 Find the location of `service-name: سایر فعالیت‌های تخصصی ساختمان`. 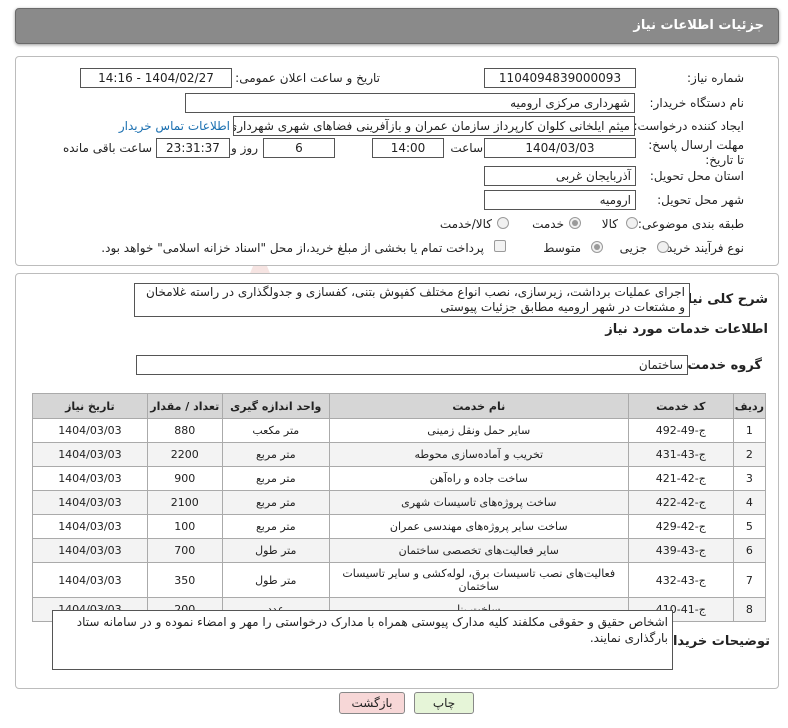

service-name: سایر فعالیت‌های تخصصی ساختمان is located at coordinates (478, 550).